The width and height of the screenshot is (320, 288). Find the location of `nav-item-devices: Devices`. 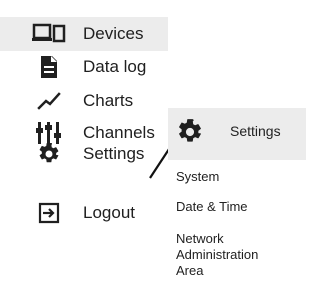

nav-item-devices: Devices is located at coordinates (84, 34).